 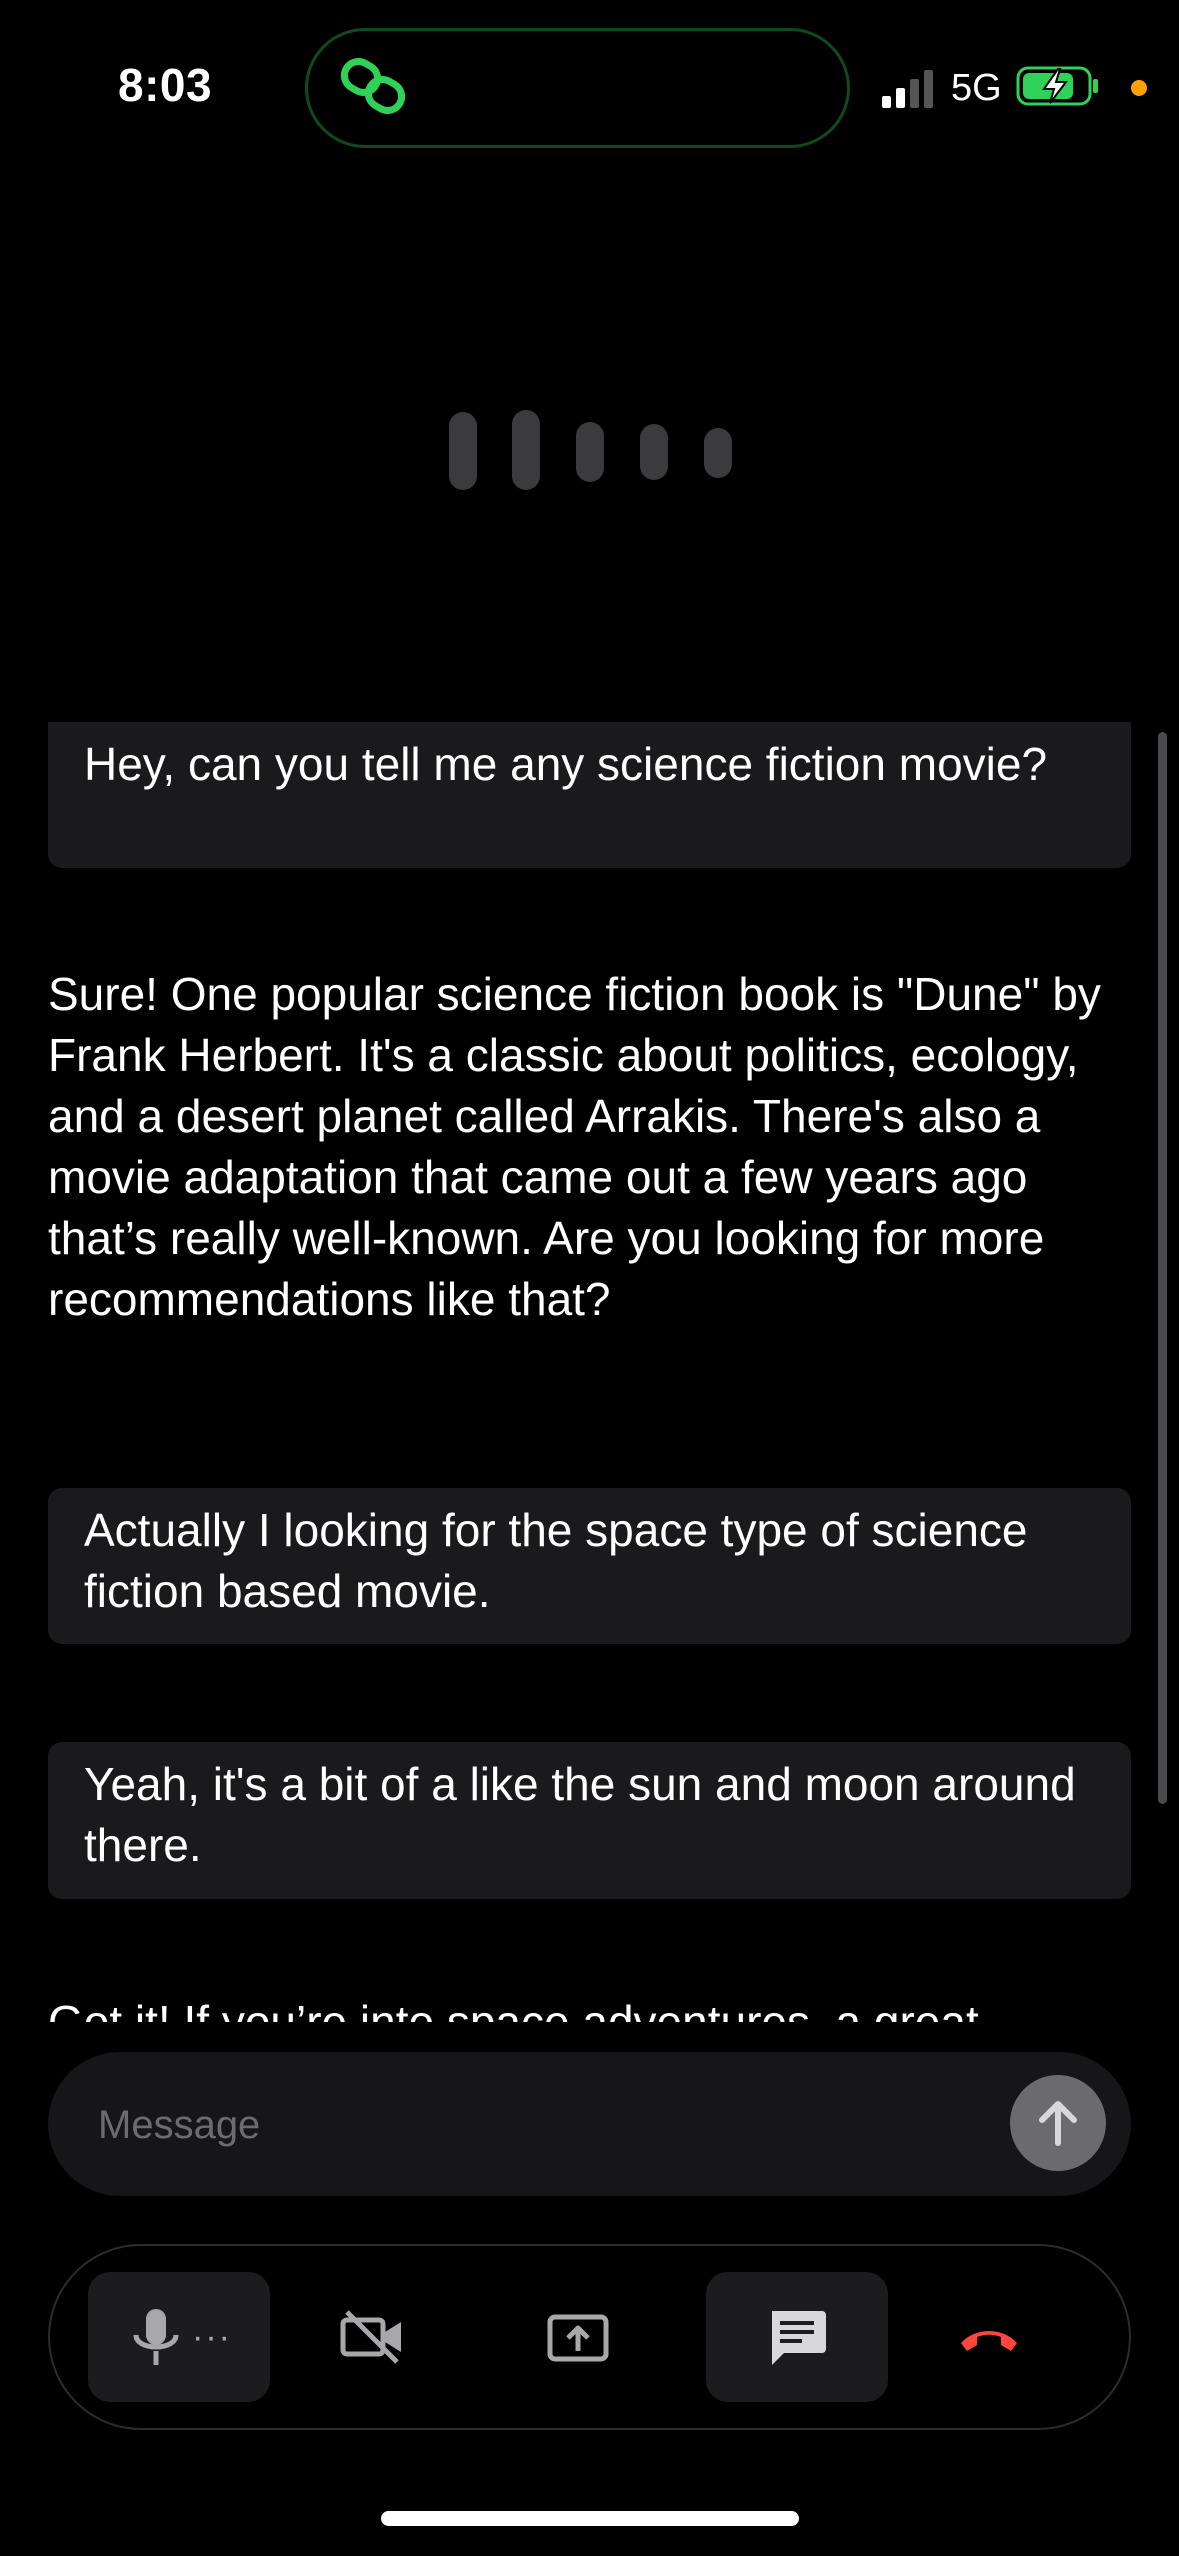 I want to click on screen-share-icon, so click(x=578, y=2338).